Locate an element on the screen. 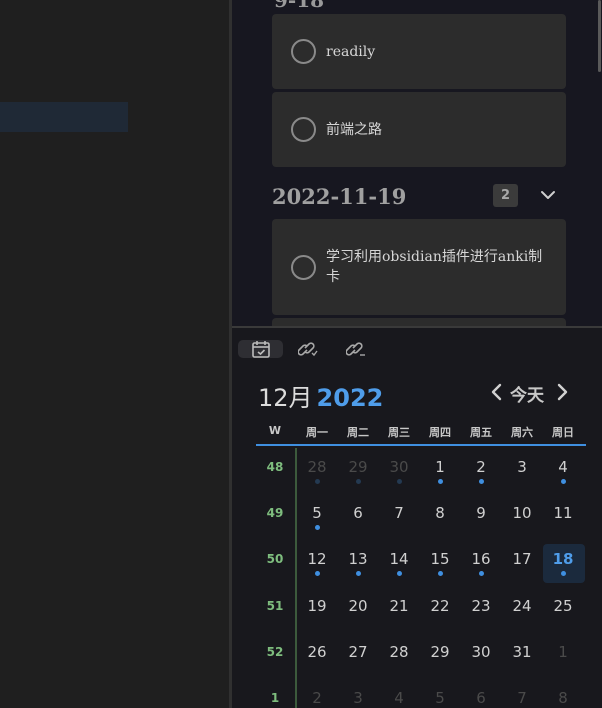 The image size is (602, 708). task-group-title-cut: 9-18 is located at coordinates (299, 6).